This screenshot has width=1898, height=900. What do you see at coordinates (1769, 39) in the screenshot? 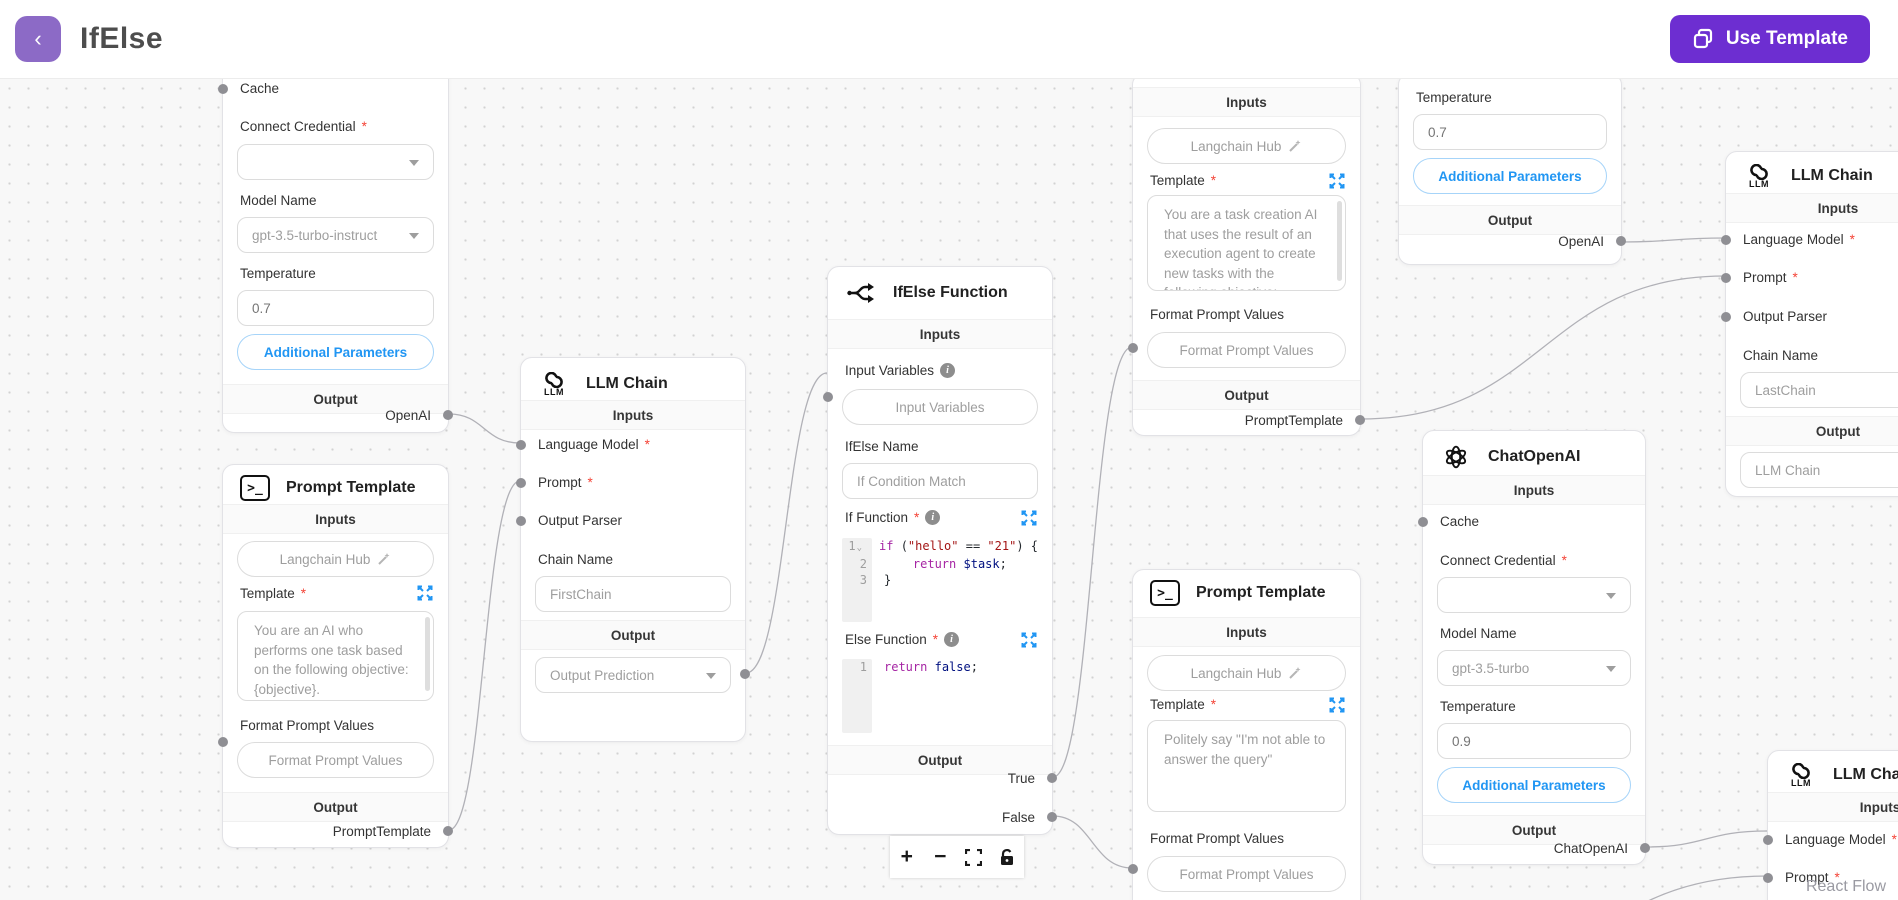
I see `use-template-button: Use Template` at bounding box center [1769, 39].